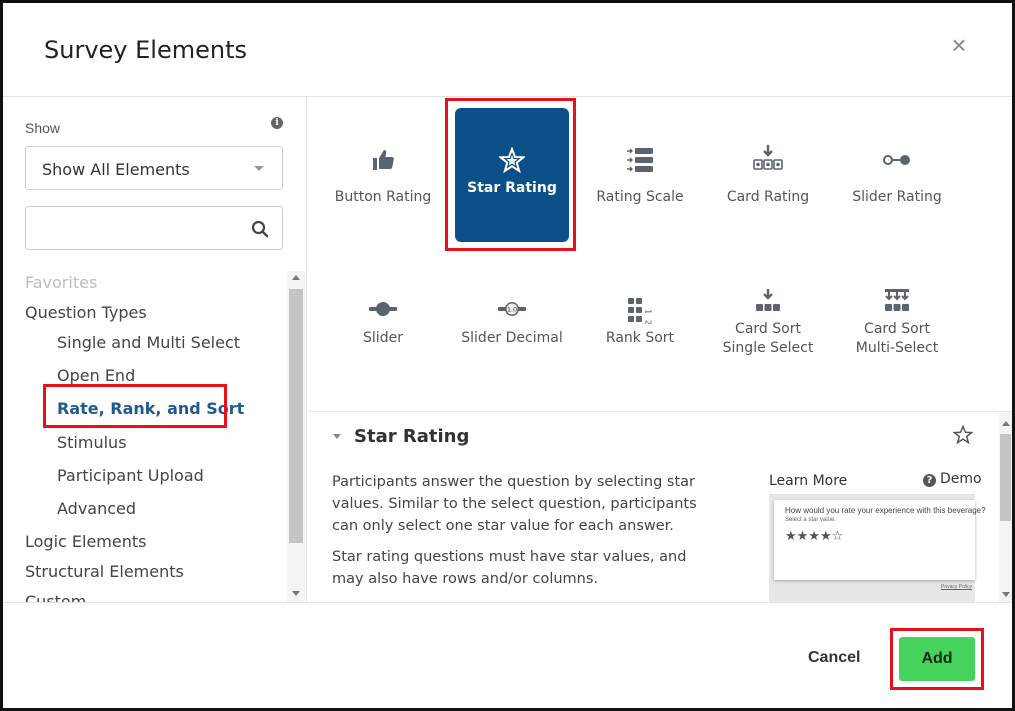 This screenshot has width=1015, height=711. What do you see at coordinates (768, 301) in the screenshot?
I see `card-sort-single-icon` at bounding box center [768, 301].